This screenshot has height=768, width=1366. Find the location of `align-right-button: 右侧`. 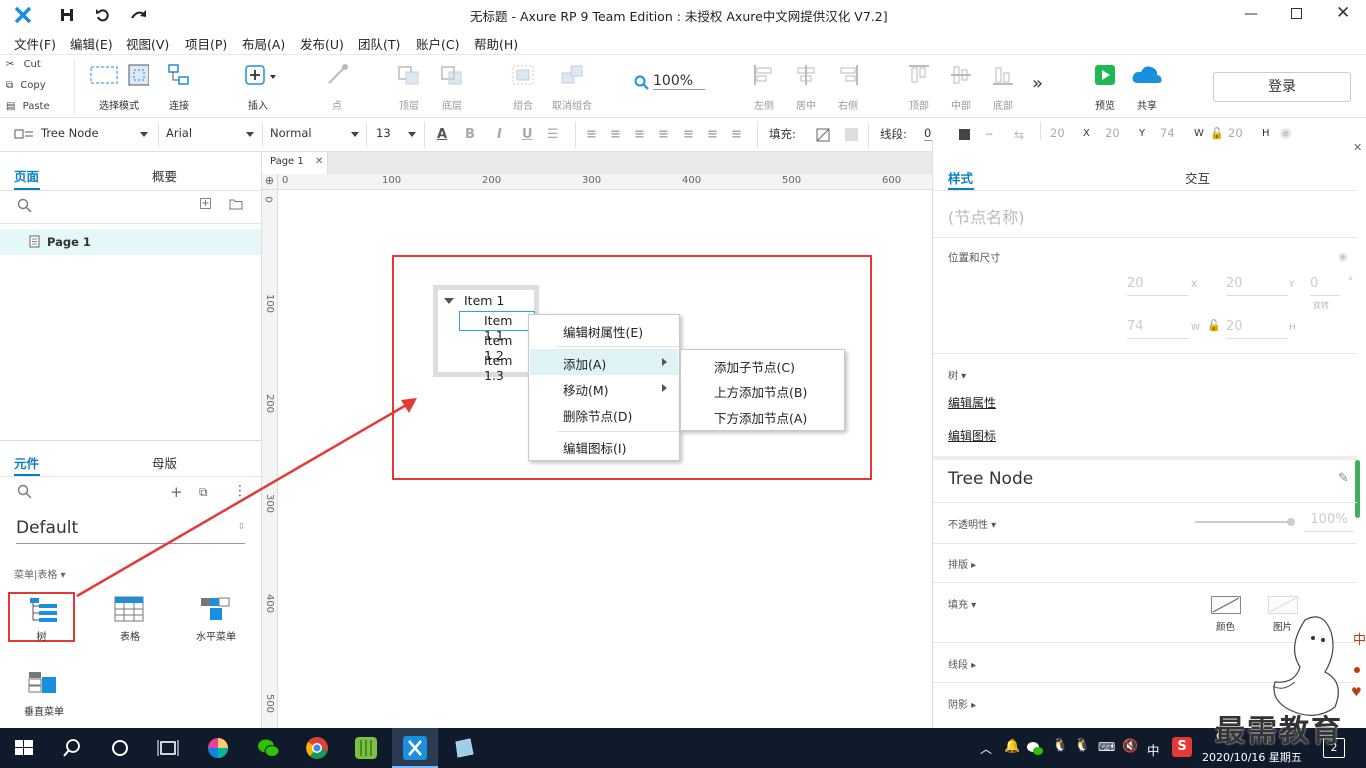

align-right-button: 右侧 is located at coordinates (848, 87).